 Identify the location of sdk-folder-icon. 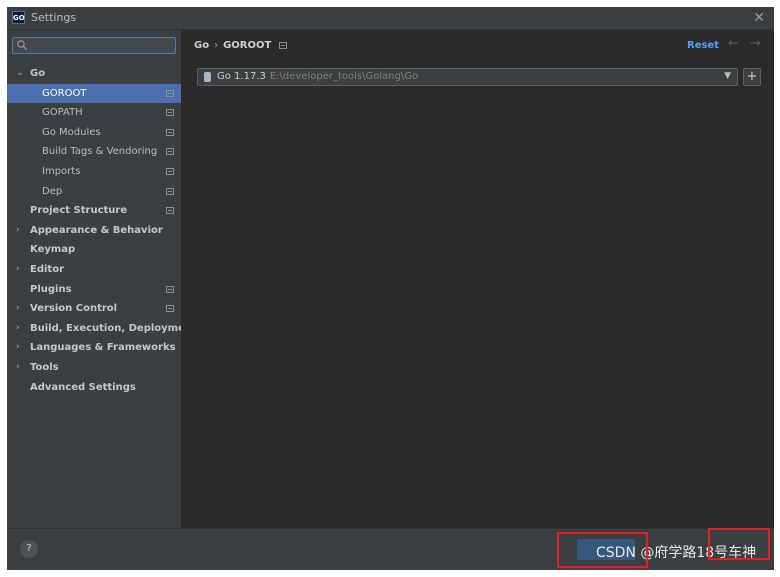
(207, 77).